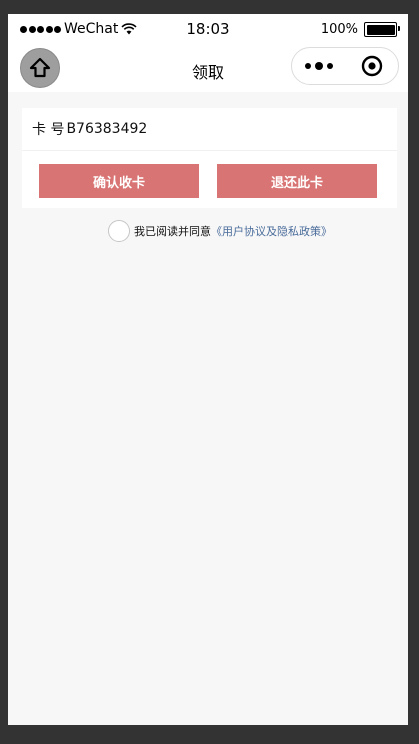  Describe the element at coordinates (372, 66) in the screenshot. I see `close-target-icon` at that location.